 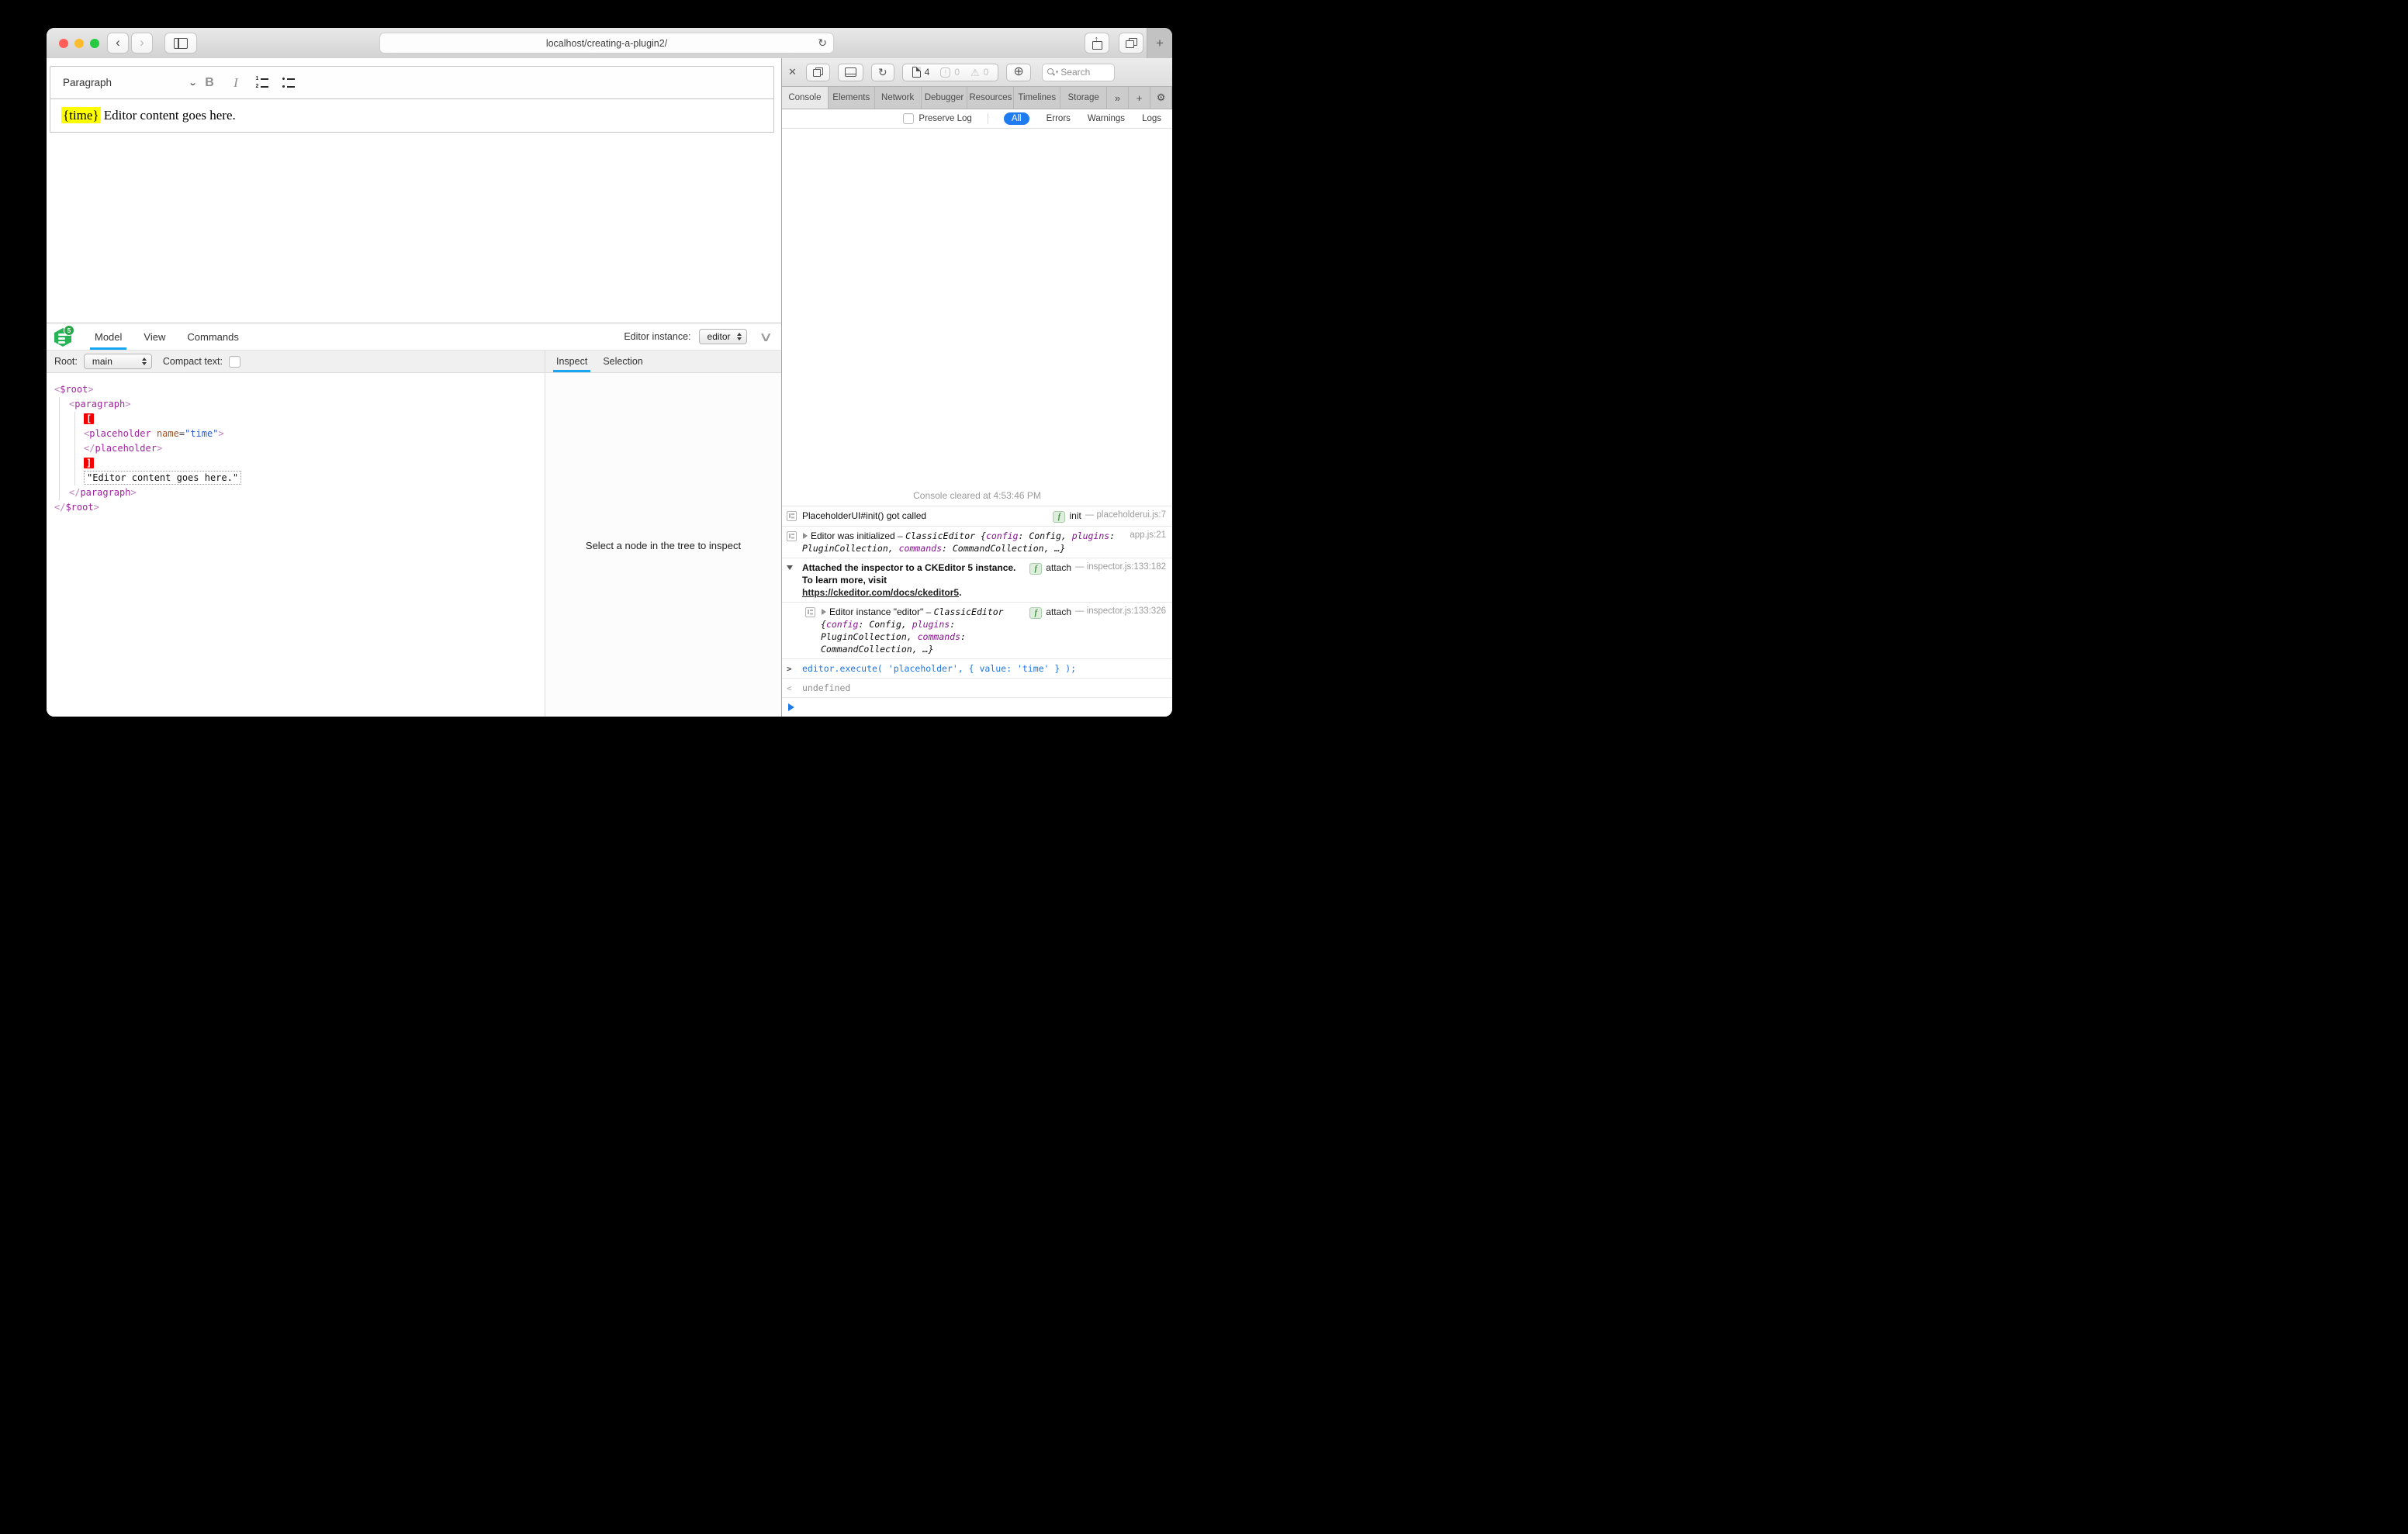 What do you see at coordinates (1159, 43) in the screenshot?
I see `new-tab-button: +` at bounding box center [1159, 43].